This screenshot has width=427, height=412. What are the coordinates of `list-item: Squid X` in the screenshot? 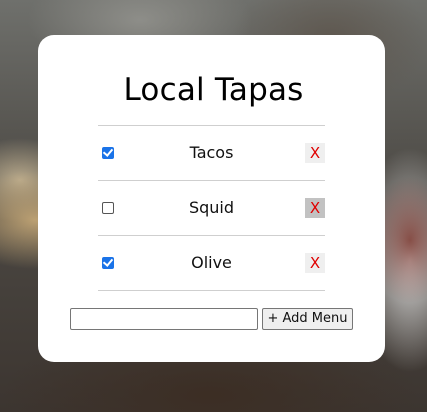 It's located at (211, 207).